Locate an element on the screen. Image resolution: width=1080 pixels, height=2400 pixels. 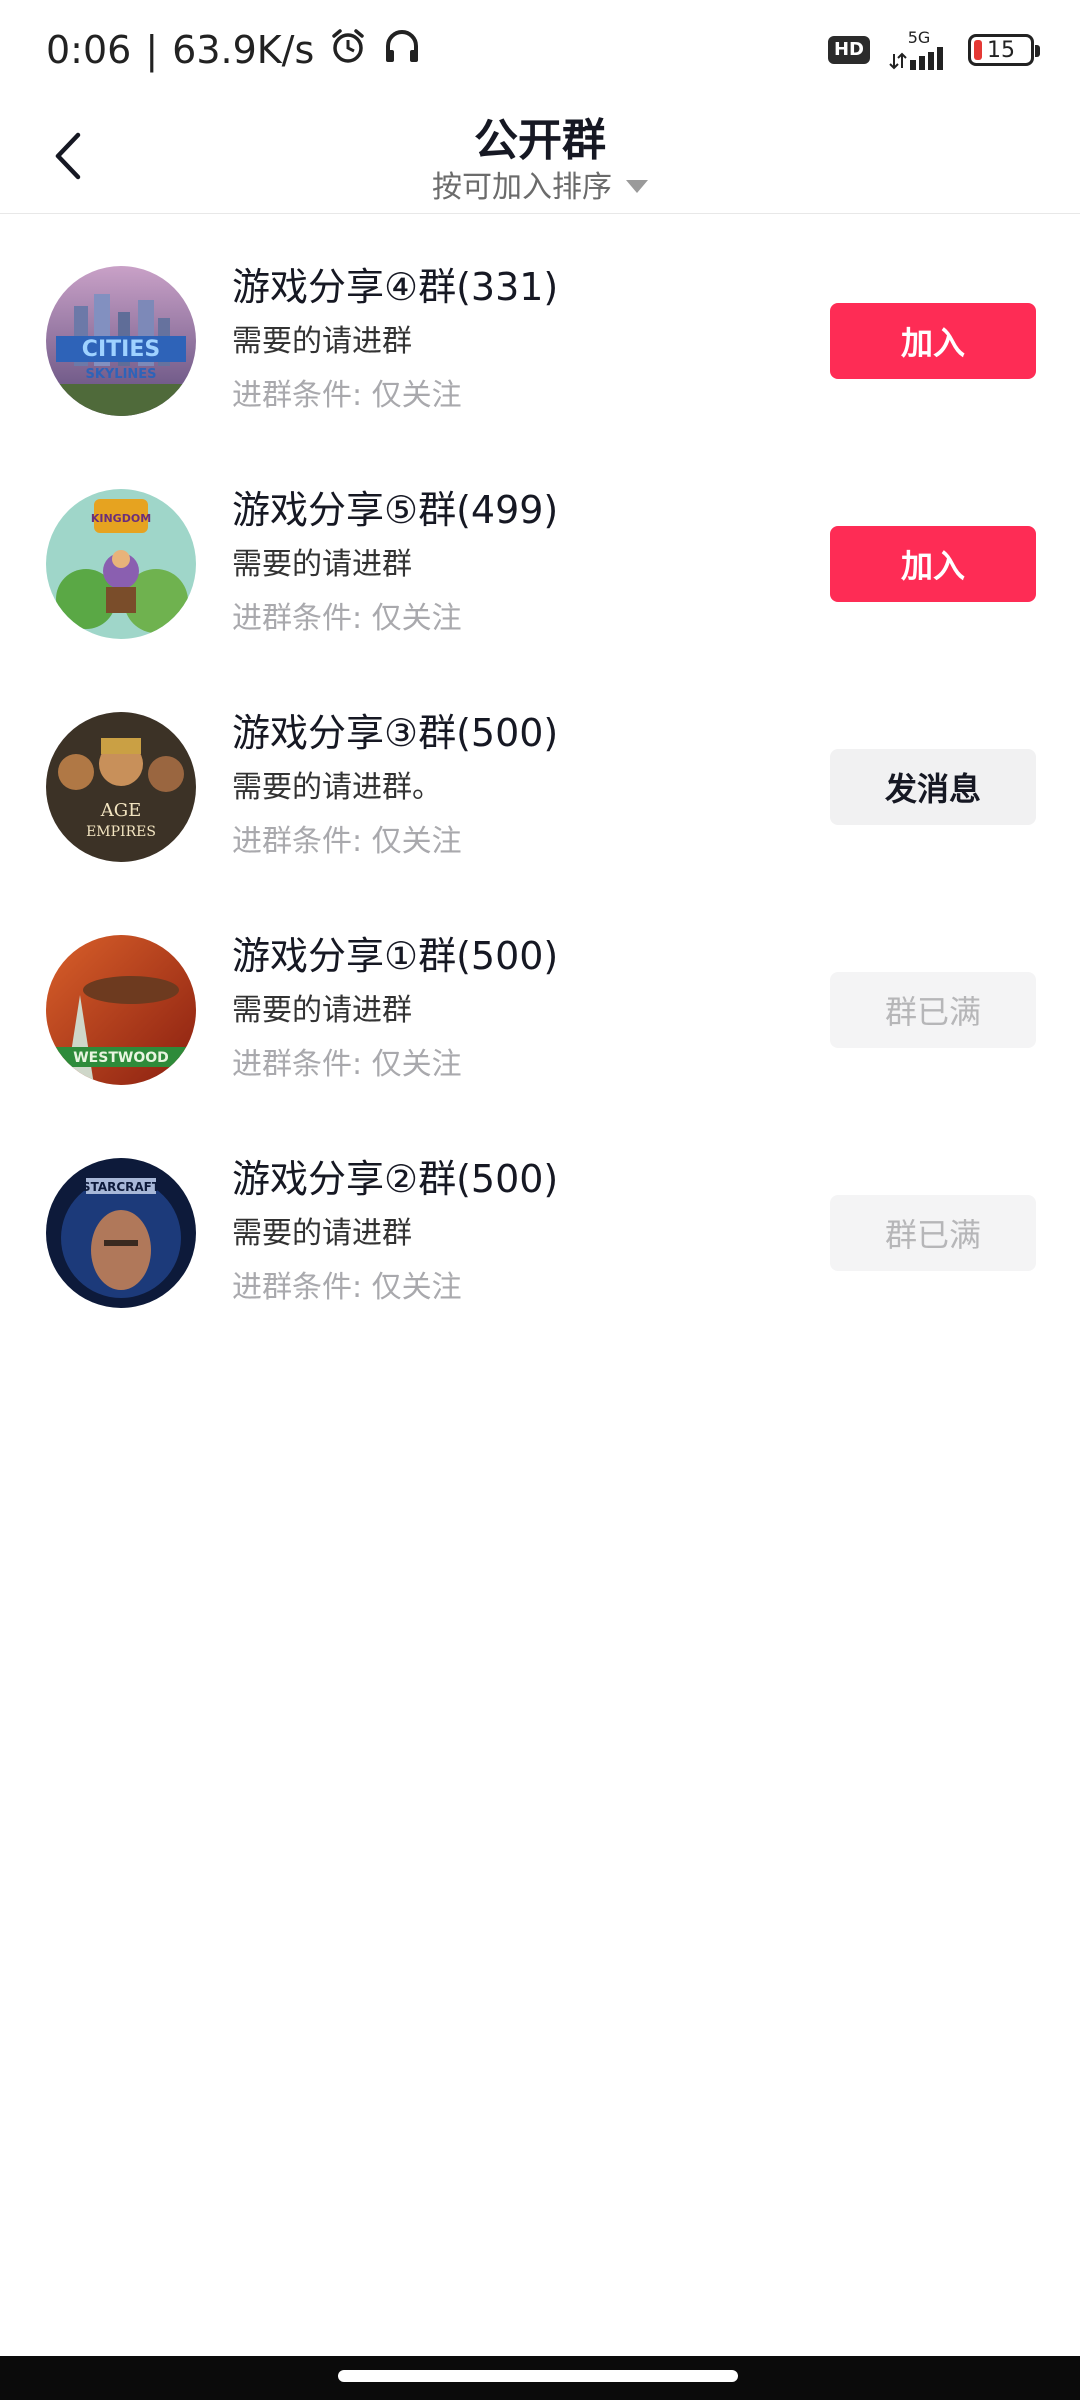
status-speed: 63.9K/s is located at coordinates (243, 50).